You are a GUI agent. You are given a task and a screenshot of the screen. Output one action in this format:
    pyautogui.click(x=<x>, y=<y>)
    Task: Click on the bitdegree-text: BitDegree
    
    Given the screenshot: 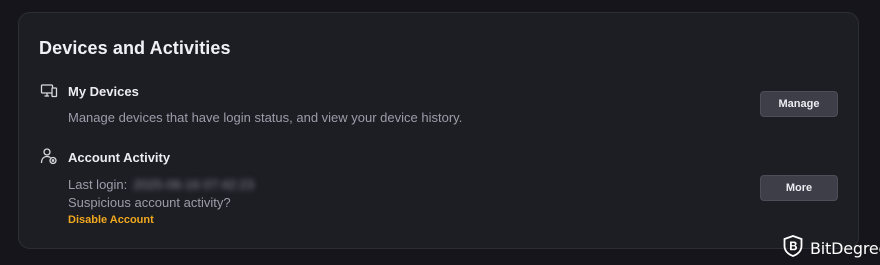 What is the action you would take?
    pyautogui.click(x=845, y=248)
    